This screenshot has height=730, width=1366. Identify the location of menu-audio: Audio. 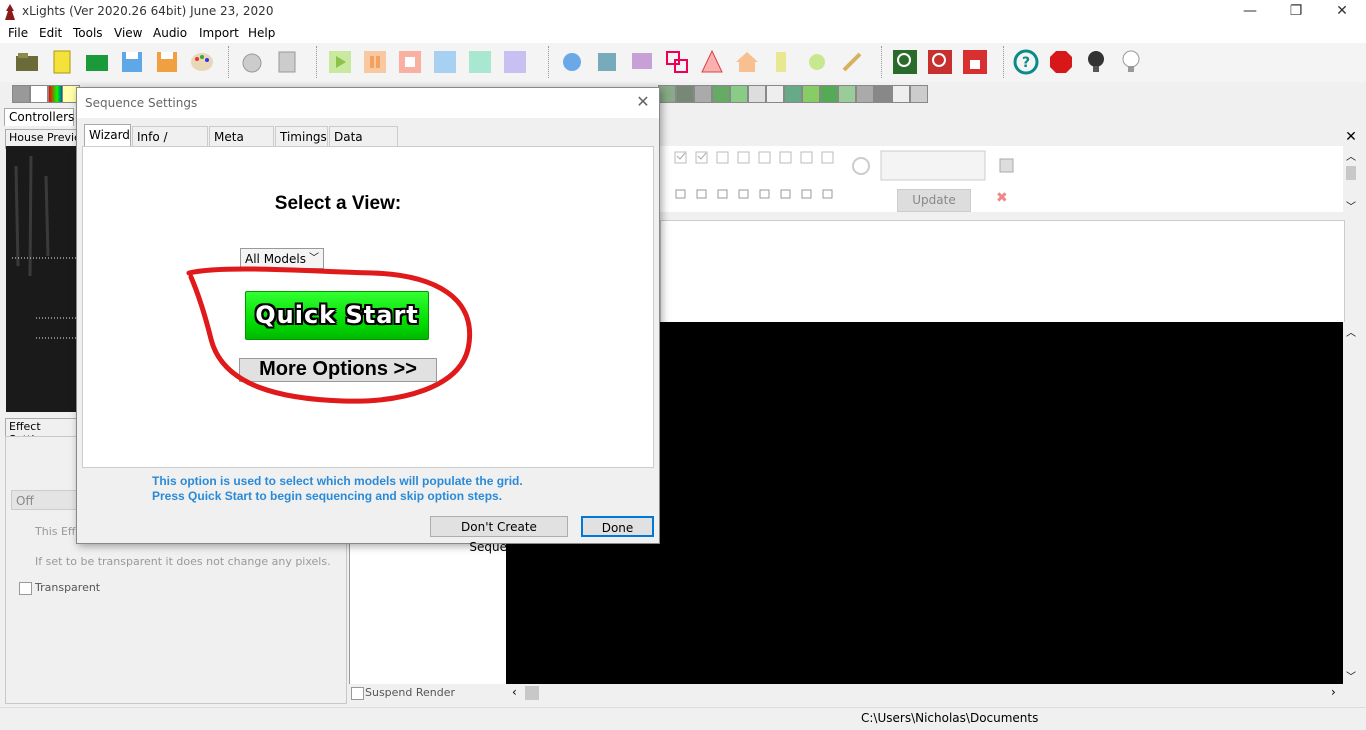
(170, 33).